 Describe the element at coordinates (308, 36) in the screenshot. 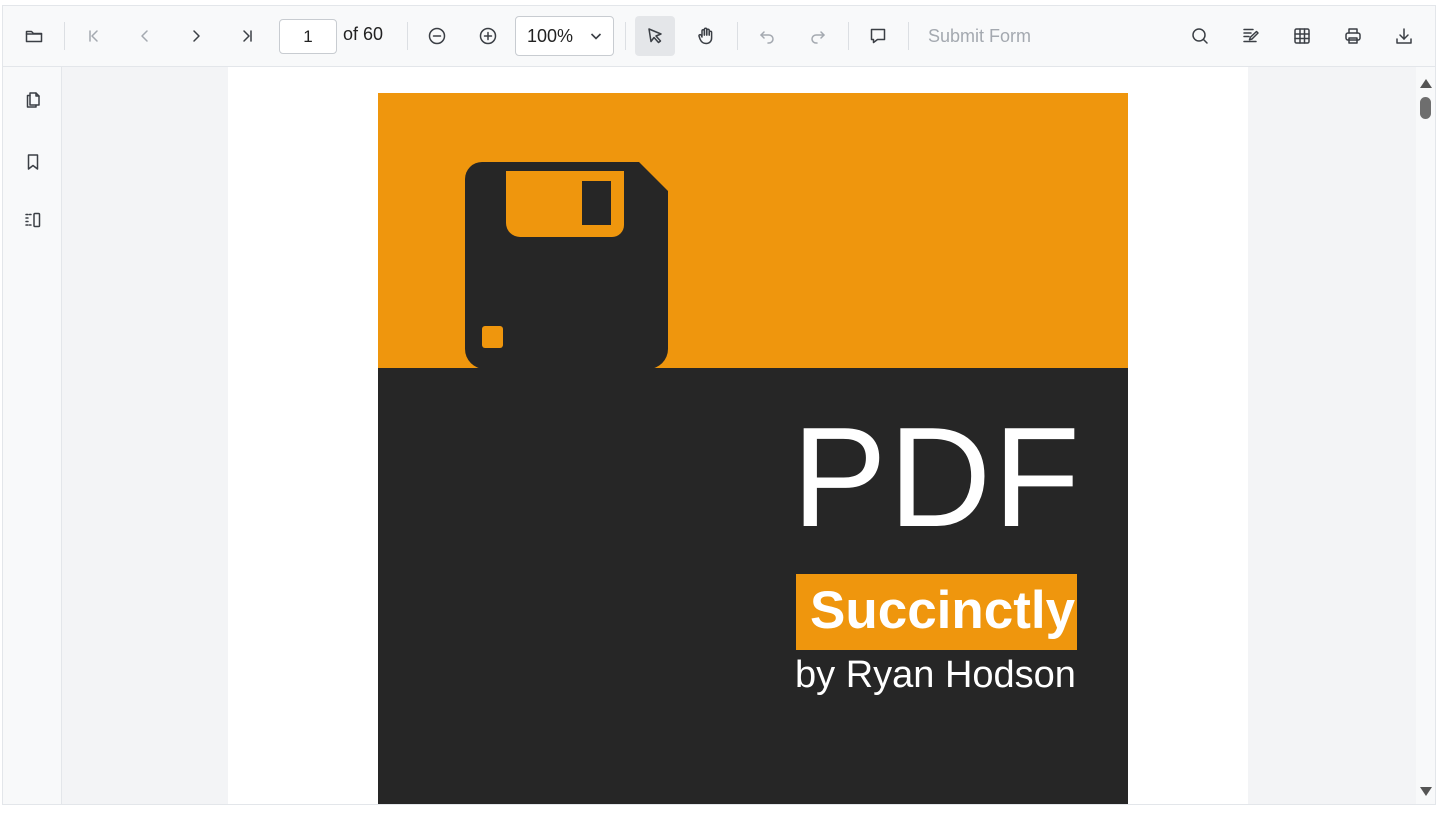

I see `current-page-input: 1` at that location.